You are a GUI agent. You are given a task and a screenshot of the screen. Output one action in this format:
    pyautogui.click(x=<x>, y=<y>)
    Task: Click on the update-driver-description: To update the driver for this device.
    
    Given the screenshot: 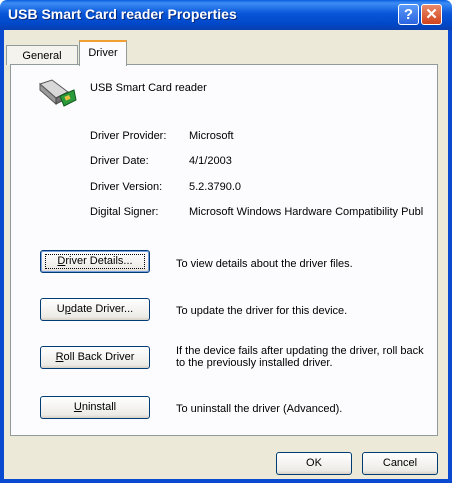 What is the action you would take?
    pyautogui.click(x=262, y=311)
    